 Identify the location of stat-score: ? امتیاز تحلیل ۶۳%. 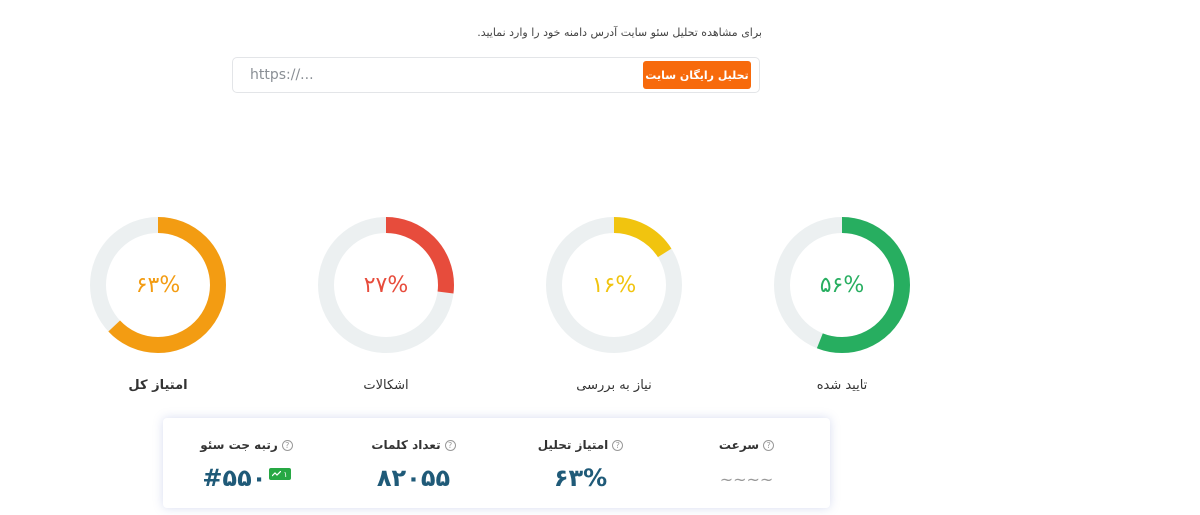
(580, 463).